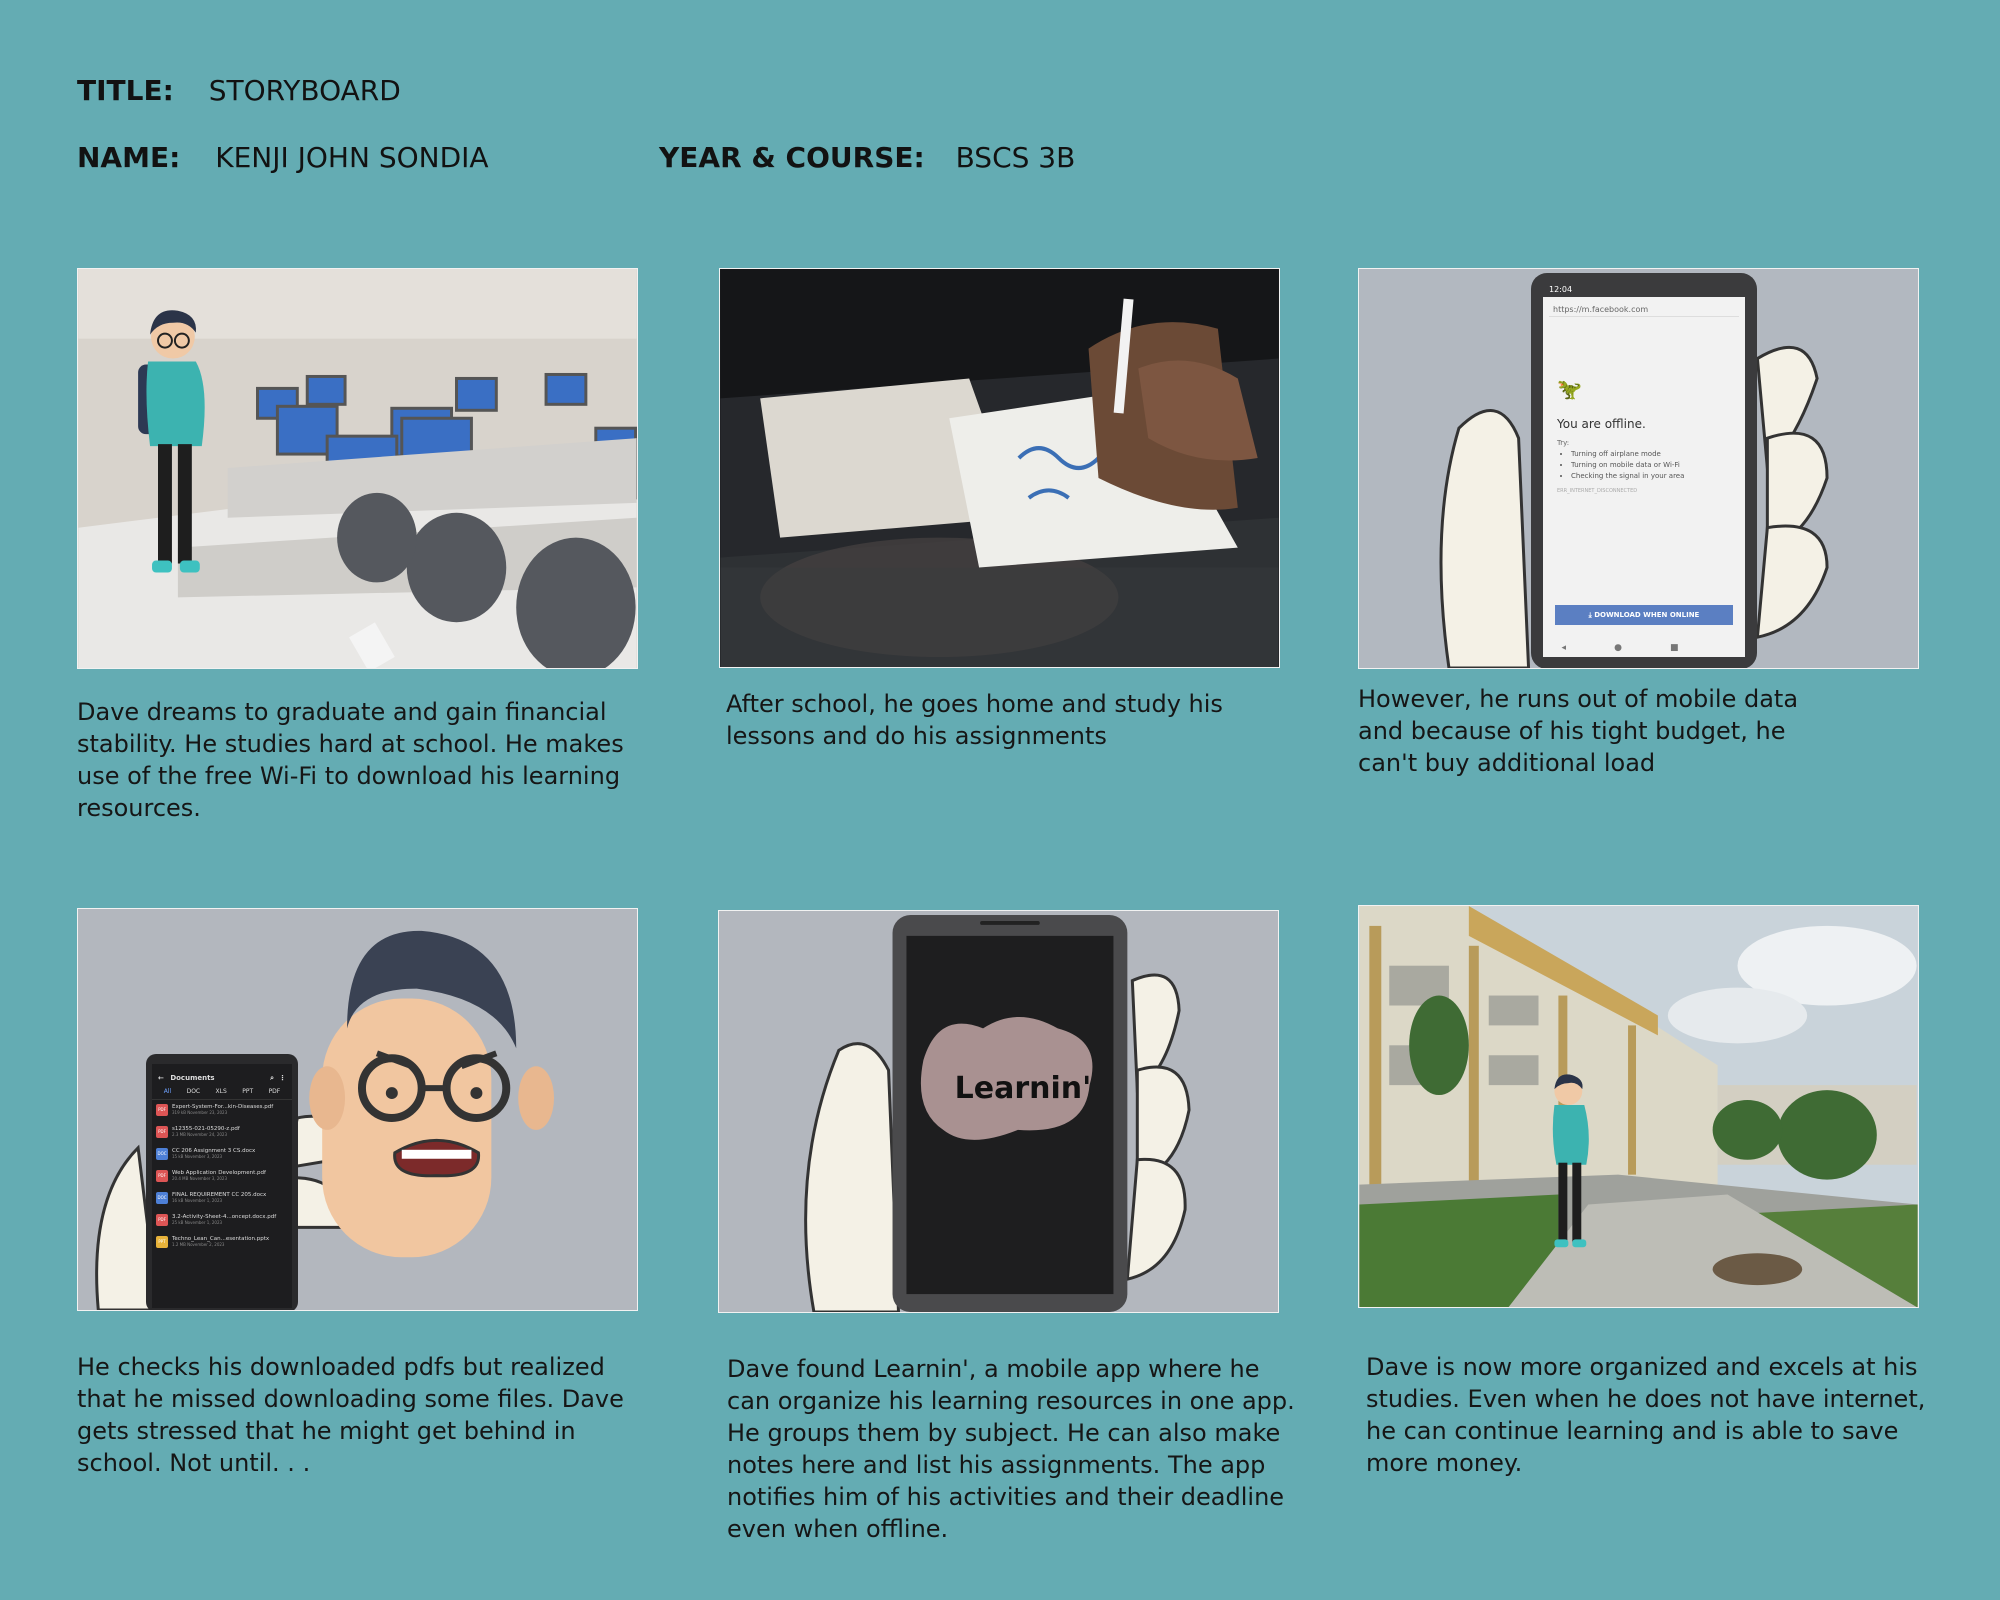 This screenshot has height=1600, width=2000. What do you see at coordinates (1647, 615) in the screenshot?
I see `download-button-label: DOWNLOAD WHEN ONLINE` at bounding box center [1647, 615].